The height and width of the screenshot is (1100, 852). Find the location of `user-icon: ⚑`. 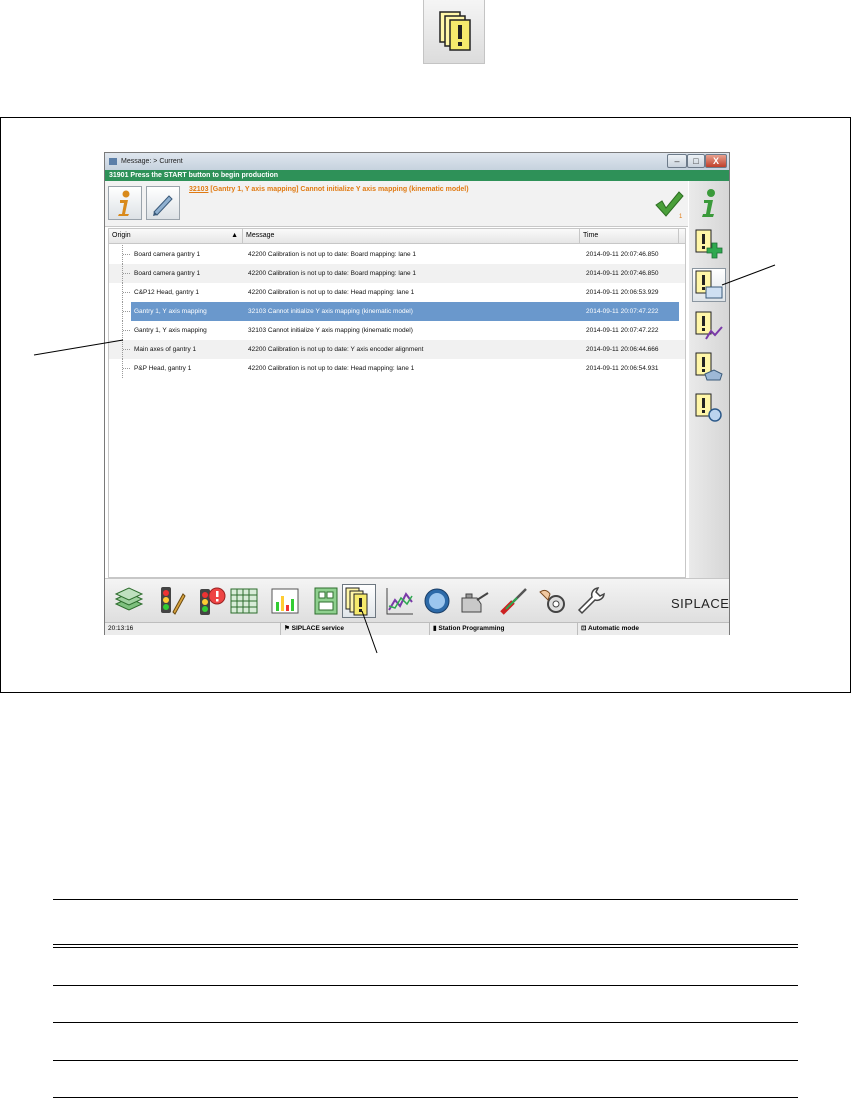

user-icon: ⚑ is located at coordinates (288, 628).